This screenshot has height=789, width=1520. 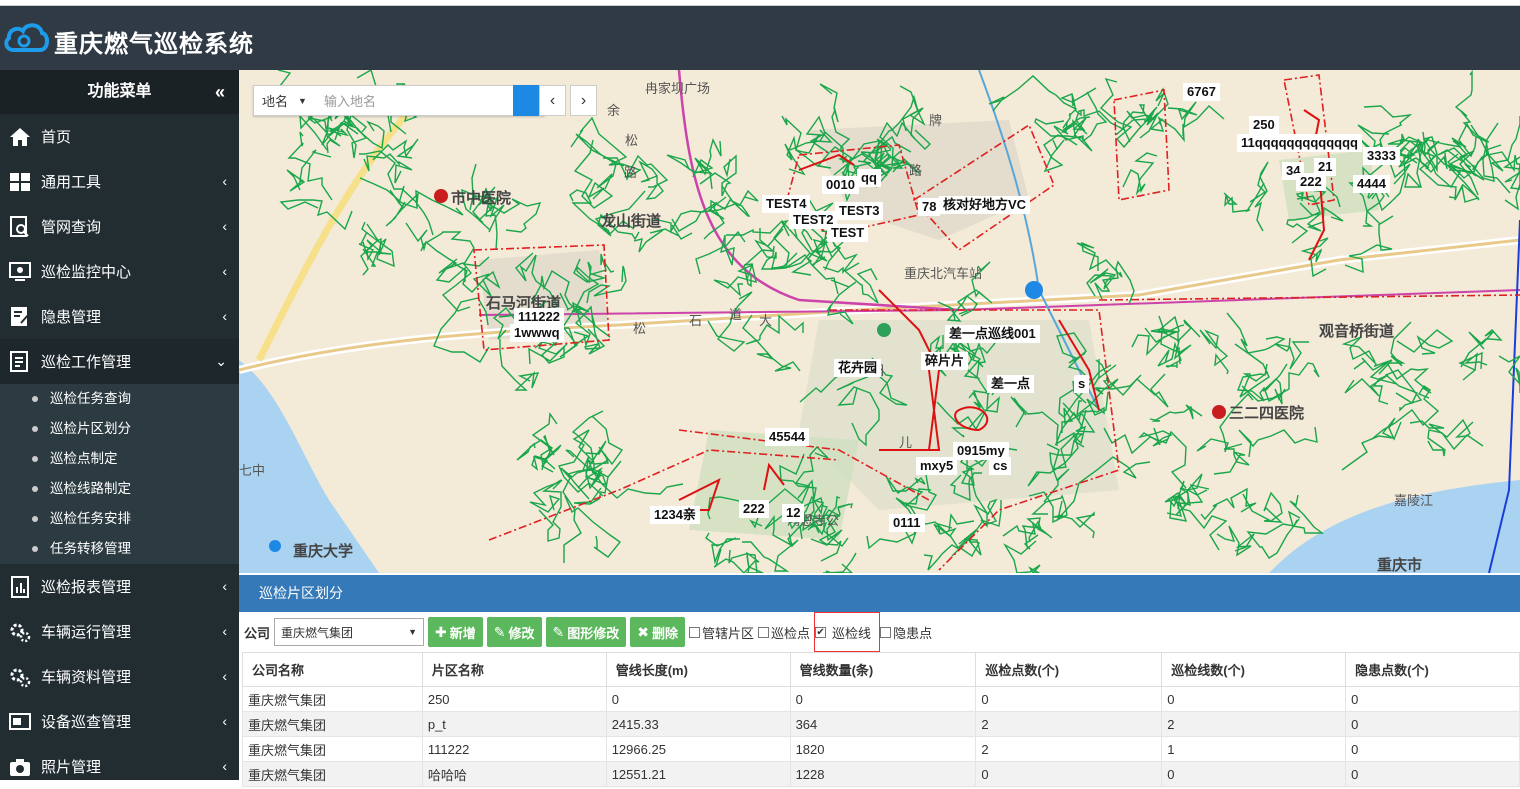 What do you see at coordinates (848, 233) in the screenshot?
I see `map-zone-label: TEST` at bounding box center [848, 233].